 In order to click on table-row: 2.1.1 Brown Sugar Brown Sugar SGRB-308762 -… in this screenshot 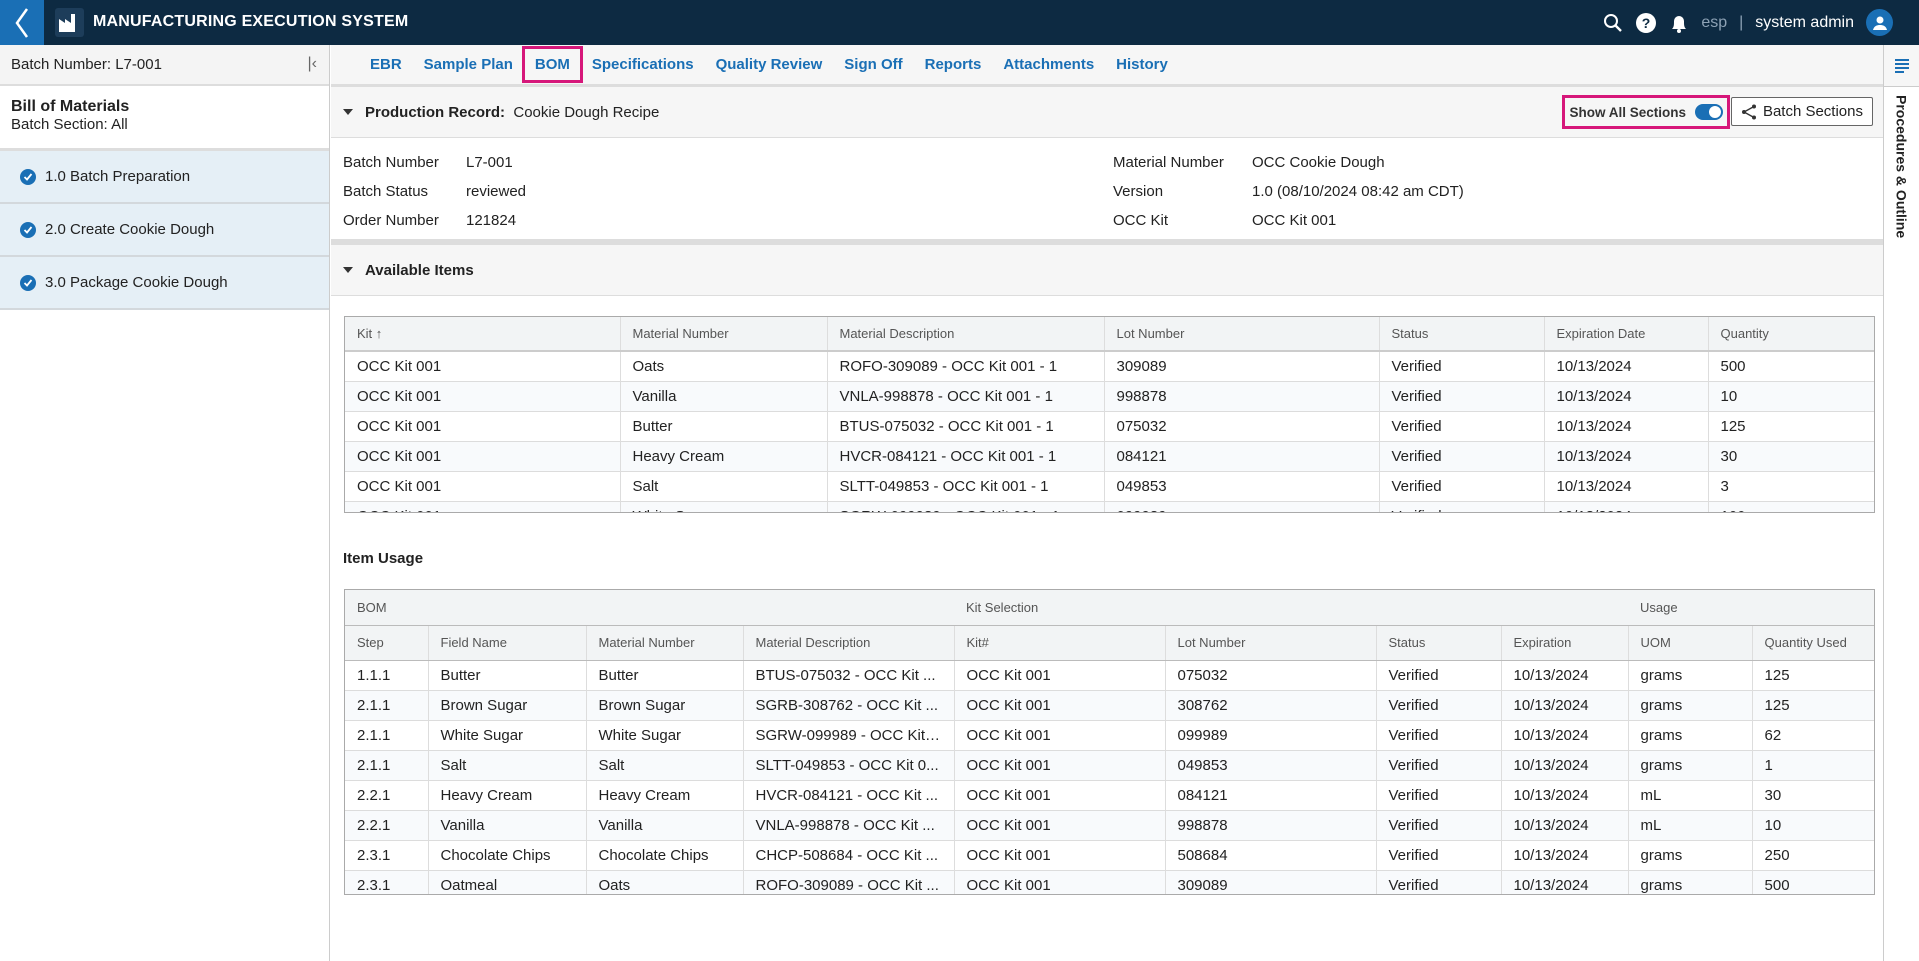, I will do `click(1109, 704)`.